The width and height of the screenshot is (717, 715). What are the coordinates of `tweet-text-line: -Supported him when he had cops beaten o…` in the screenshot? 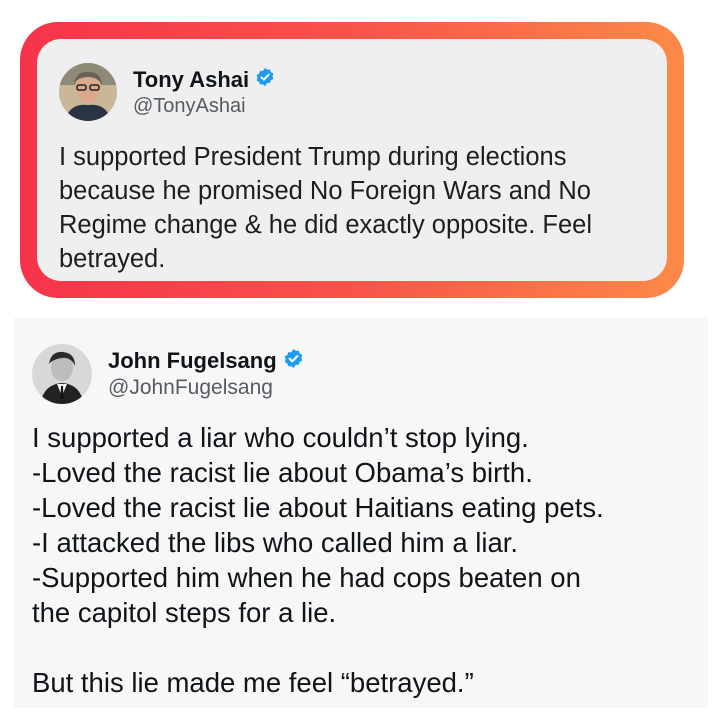 It's located at (306, 577).